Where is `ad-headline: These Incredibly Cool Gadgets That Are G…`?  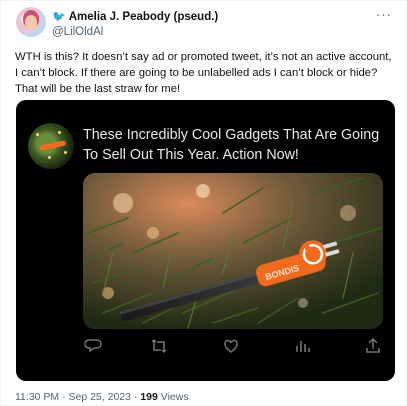 ad-headline: These Incredibly Cool Gadgets That Are G… is located at coordinates (233, 145).